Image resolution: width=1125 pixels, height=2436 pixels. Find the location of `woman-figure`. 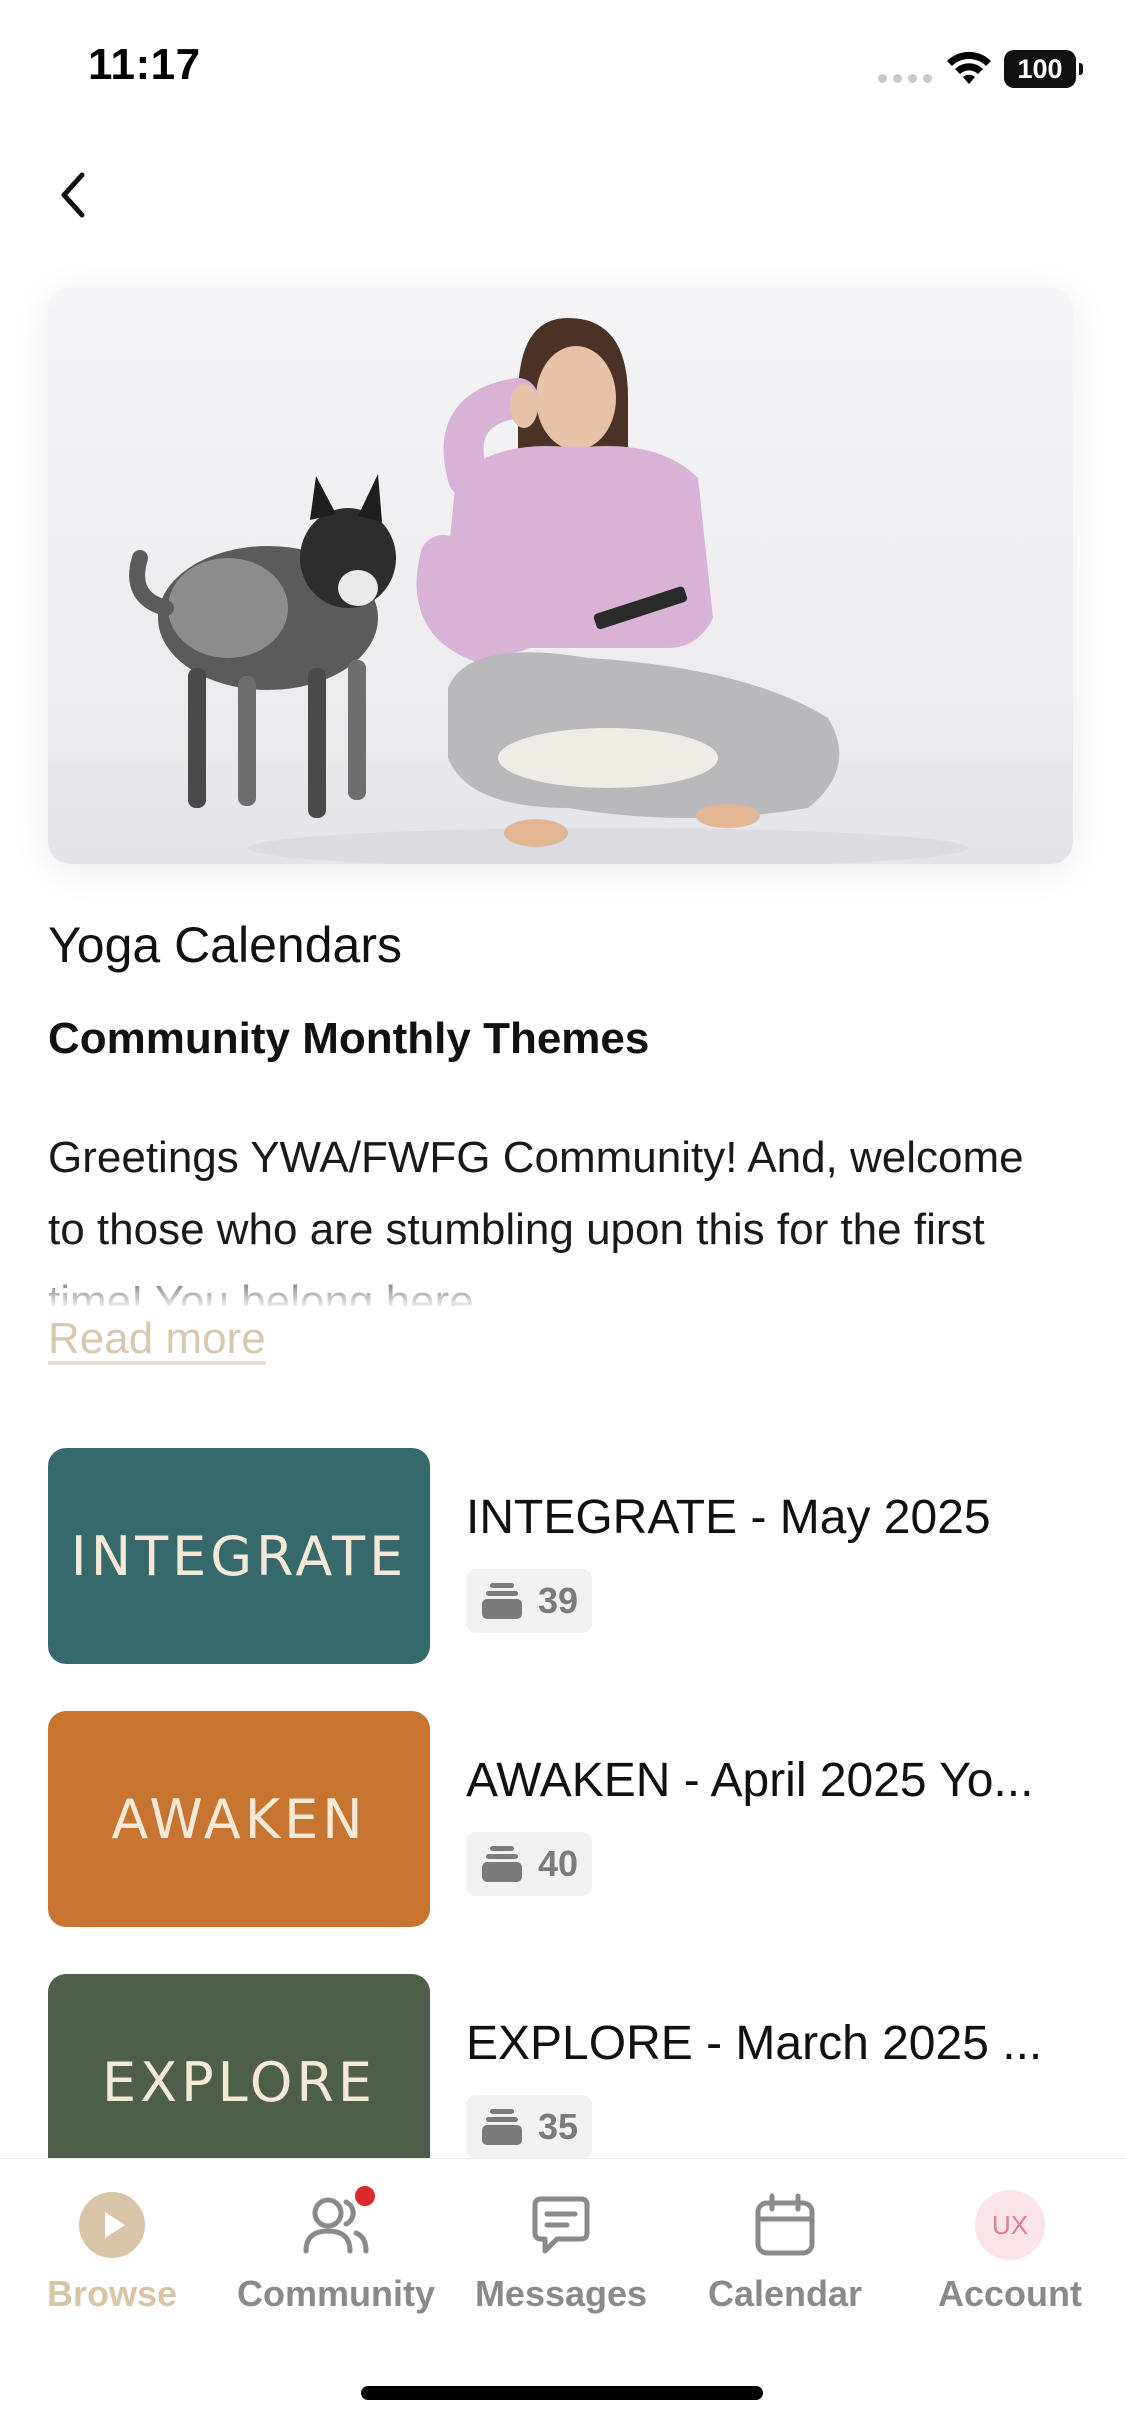

woman-figure is located at coordinates (628, 582).